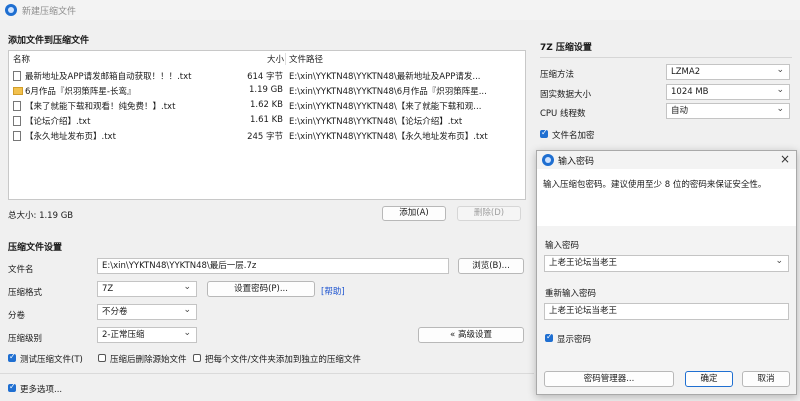 The height and width of the screenshot is (401, 800). What do you see at coordinates (41, 216) in the screenshot?
I see `total-size: 总大小: 1.19 GB` at bounding box center [41, 216].